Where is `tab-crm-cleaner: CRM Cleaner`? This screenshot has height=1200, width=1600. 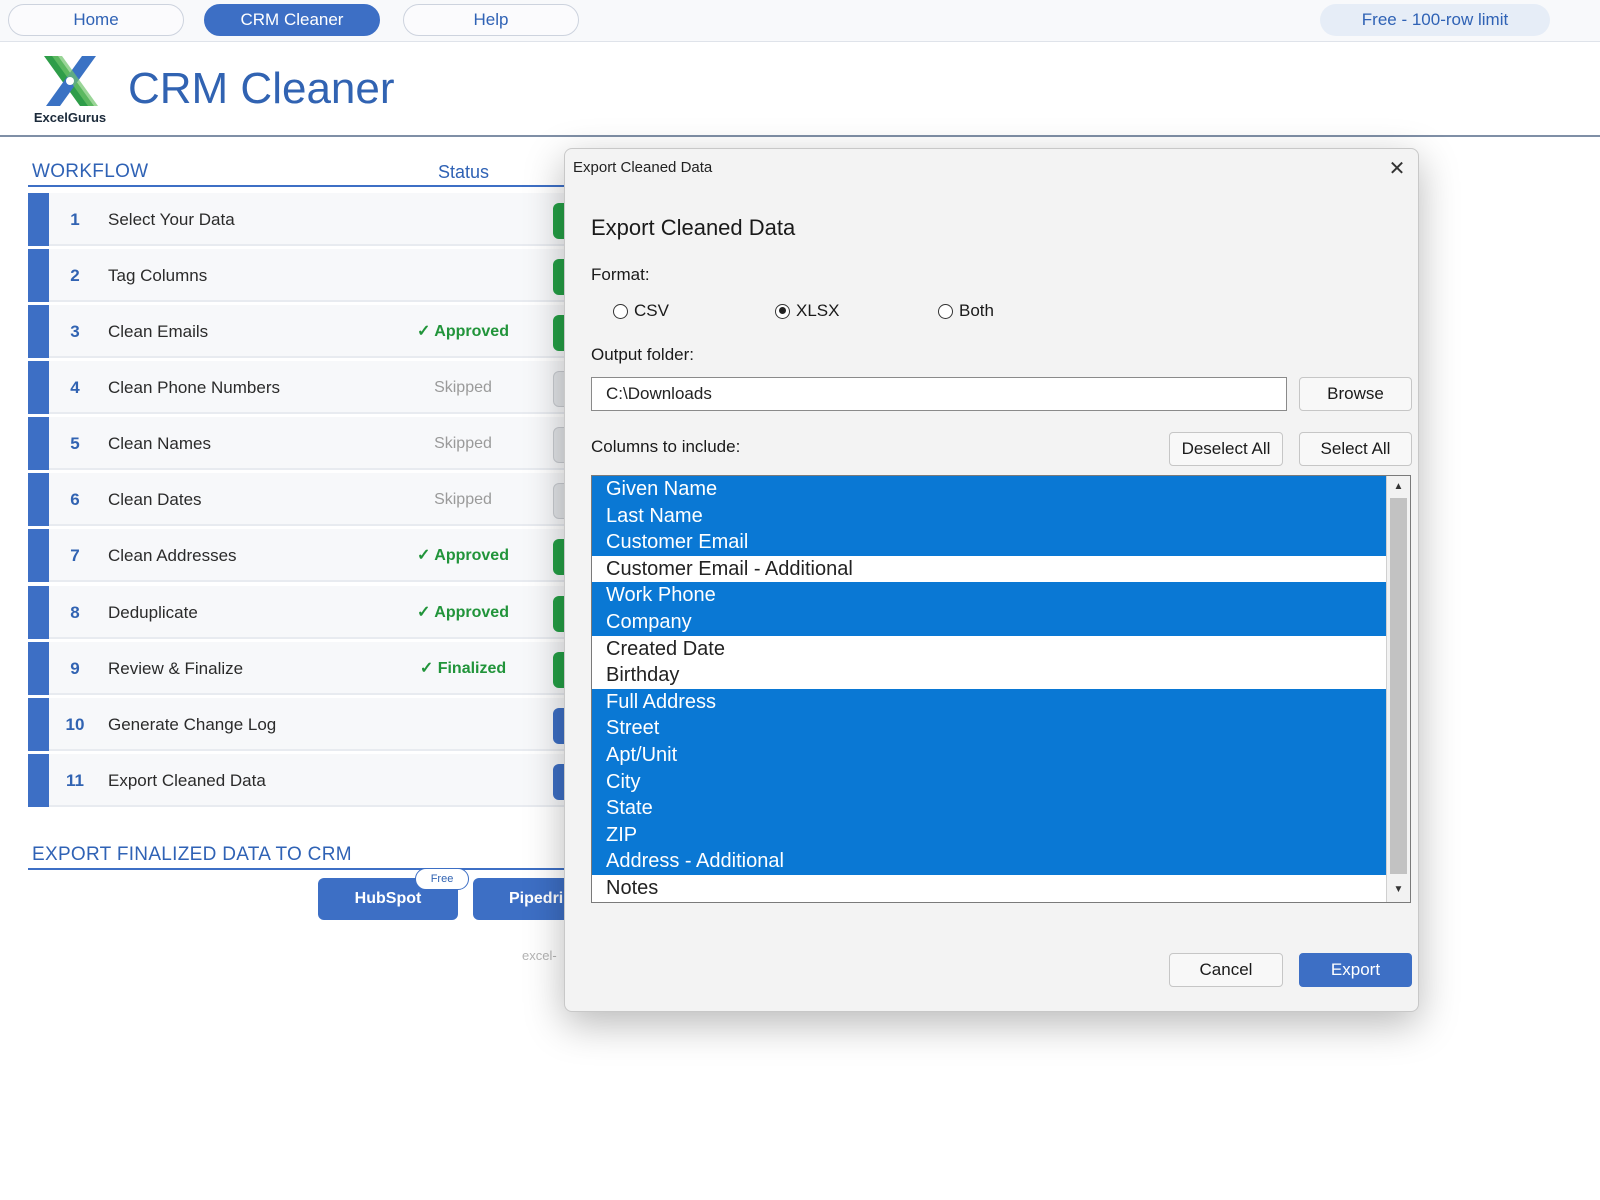 tab-crm-cleaner: CRM Cleaner is located at coordinates (292, 20).